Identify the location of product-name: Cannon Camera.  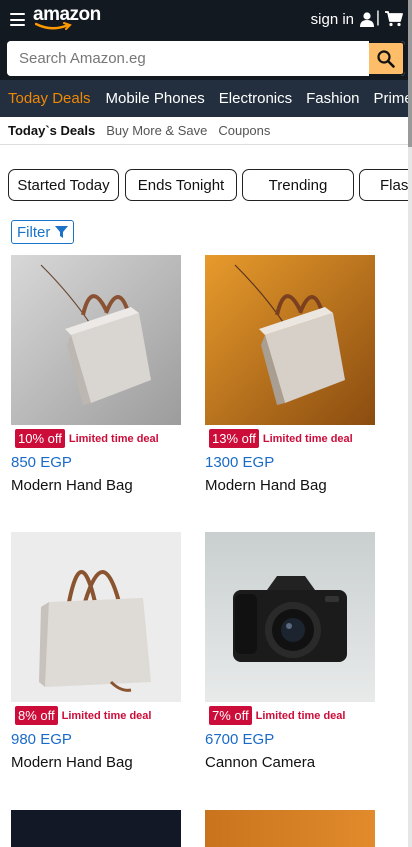
(260, 762).